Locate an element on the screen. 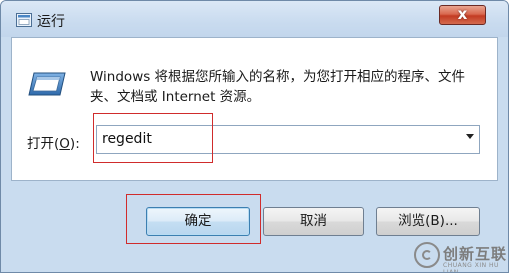 The width and height of the screenshot is (509, 273). window-title: 运行 is located at coordinates (51, 22).